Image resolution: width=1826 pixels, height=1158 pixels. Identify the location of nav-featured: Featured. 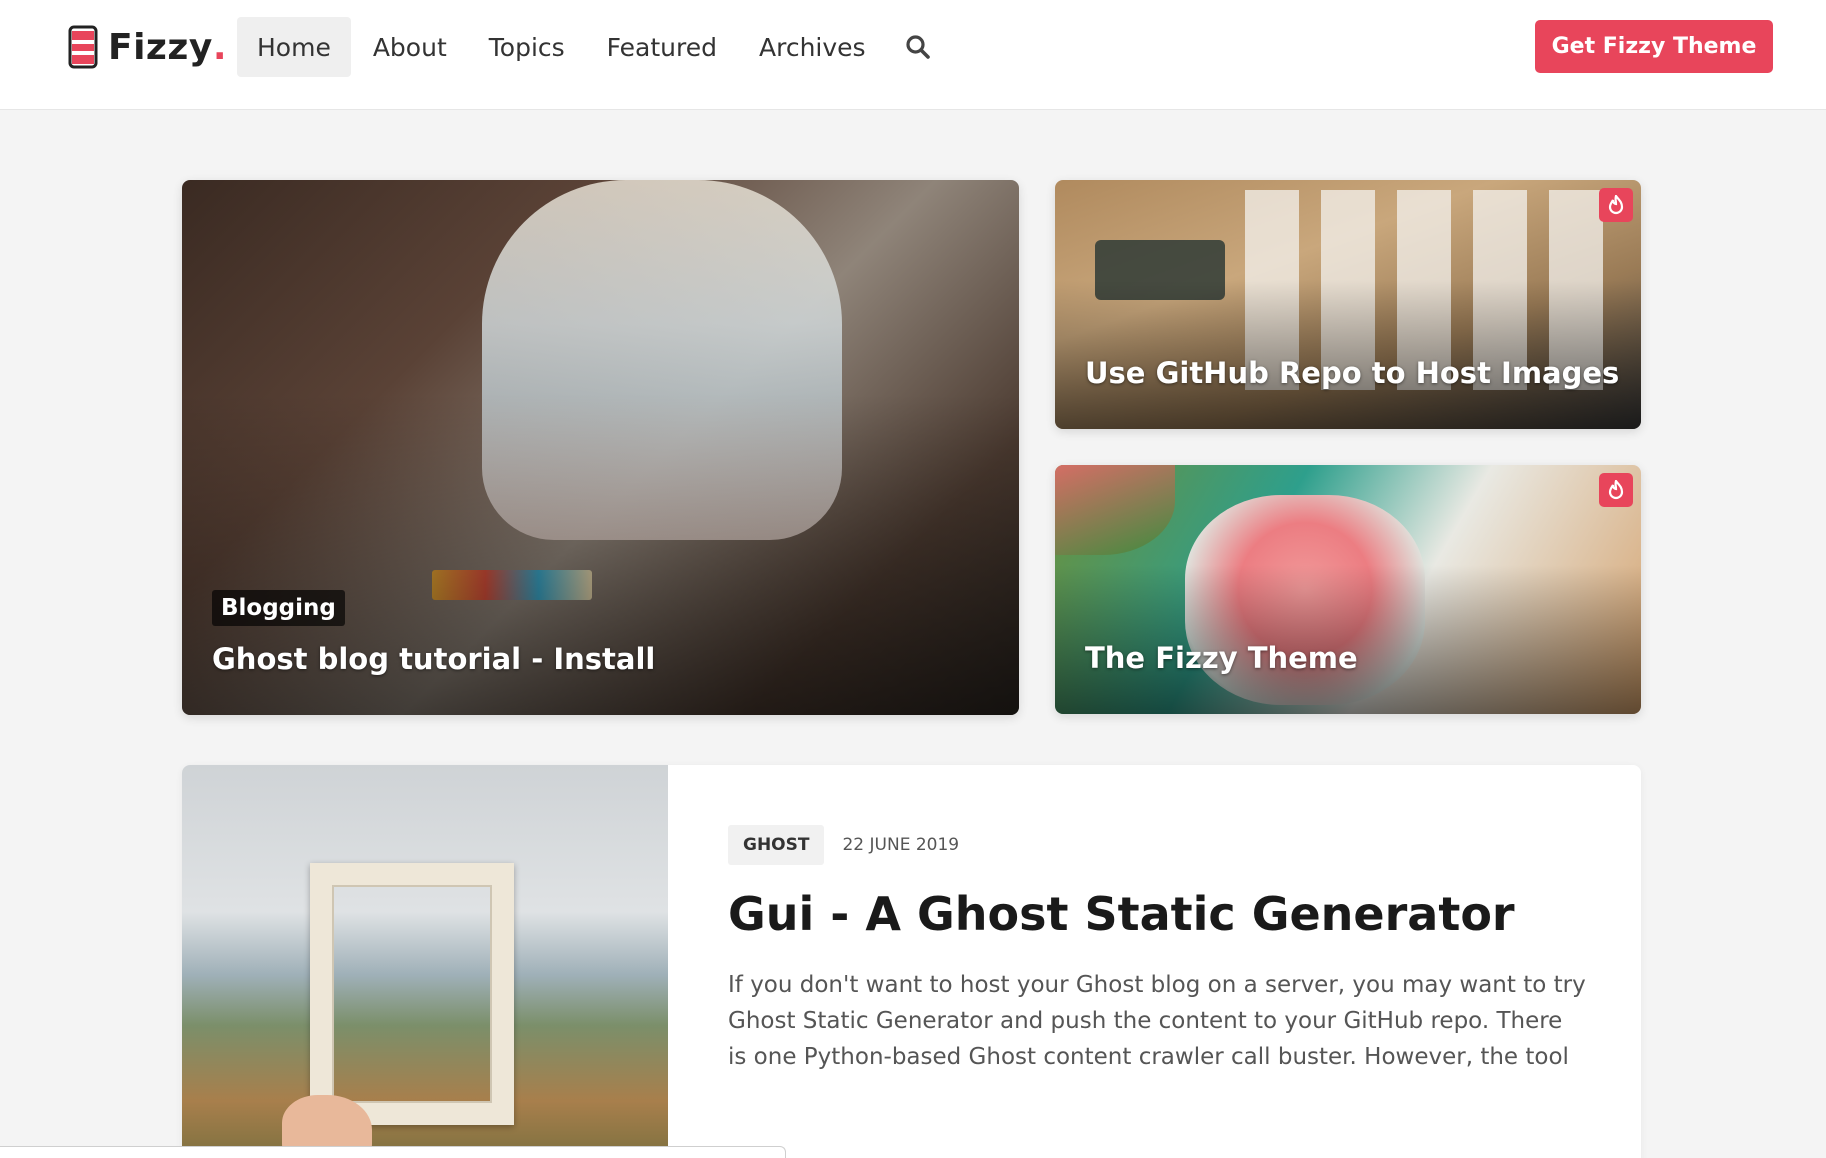
(662, 47).